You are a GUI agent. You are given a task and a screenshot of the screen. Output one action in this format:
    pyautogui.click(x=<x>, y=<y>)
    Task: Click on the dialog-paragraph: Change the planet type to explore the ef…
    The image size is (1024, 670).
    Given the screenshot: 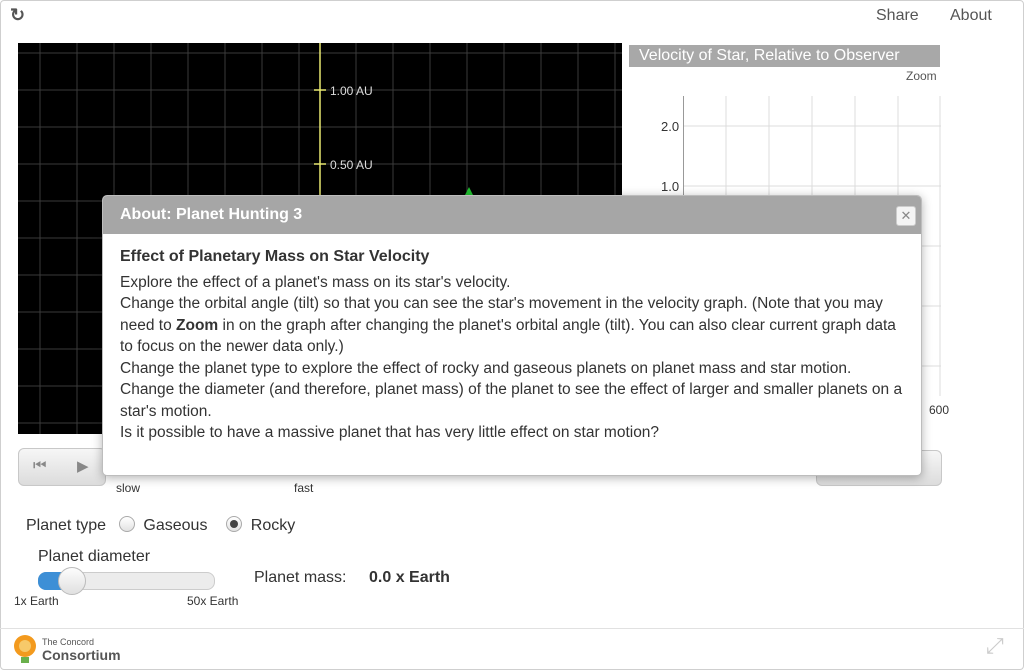 What is the action you would take?
    pyautogui.click(x=486, y=368)
    